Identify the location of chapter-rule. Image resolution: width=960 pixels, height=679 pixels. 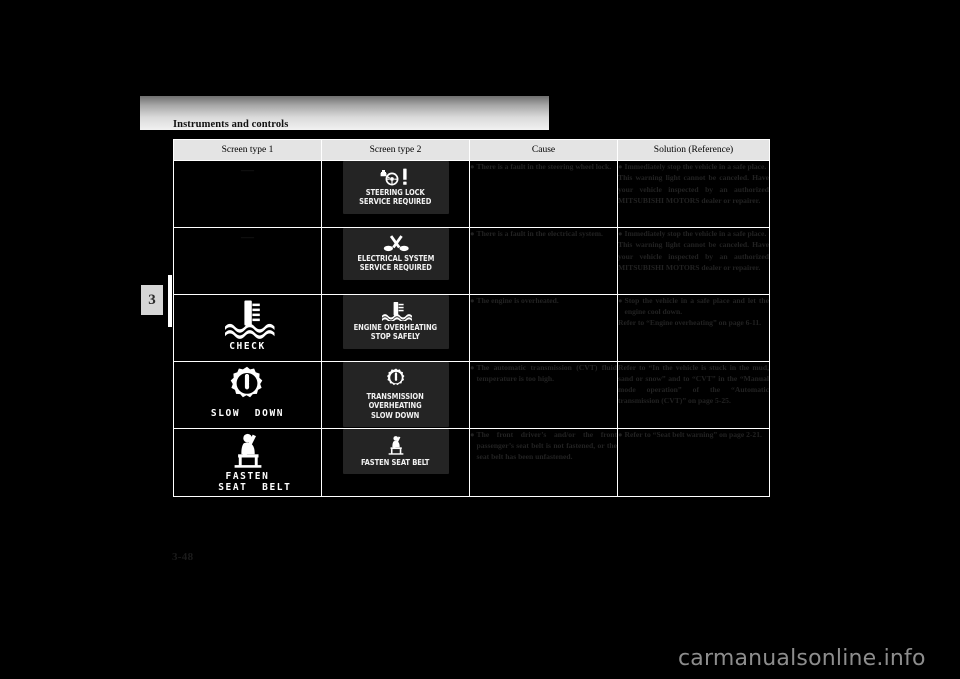
(170, 301).